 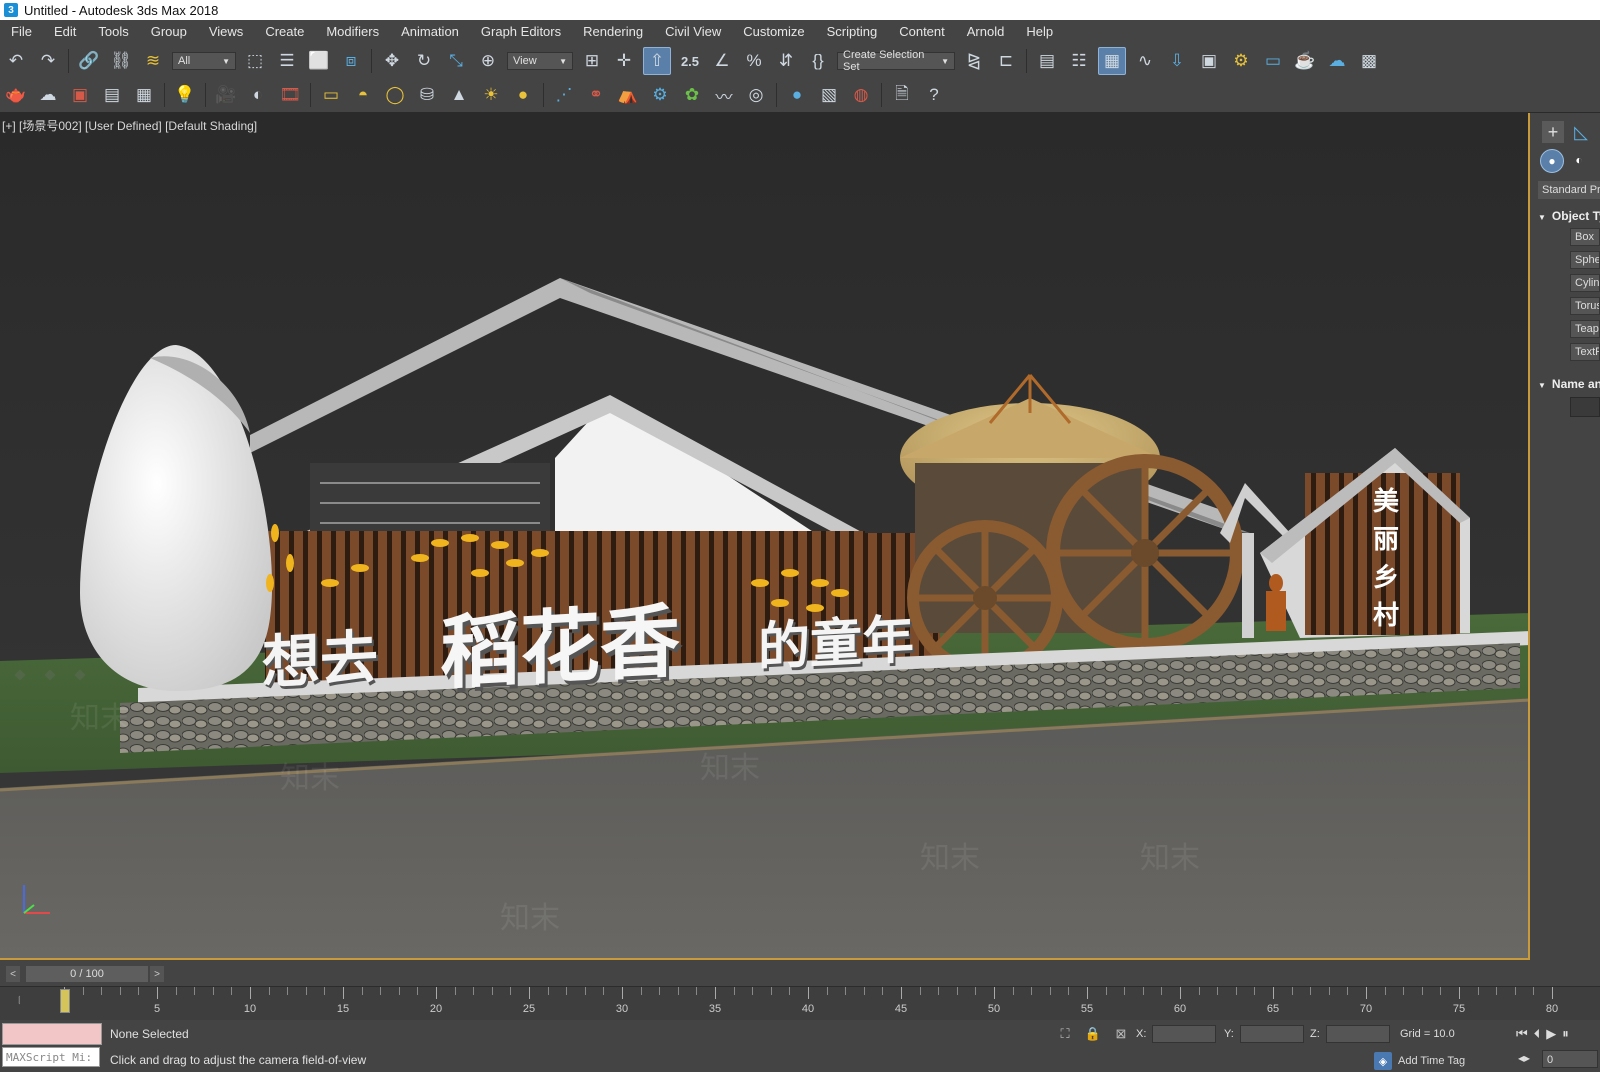 What do you see at coordinates (488, 61) in the screenshot?
I see `place-icon: ⊕` at bounding box center [488, 61].